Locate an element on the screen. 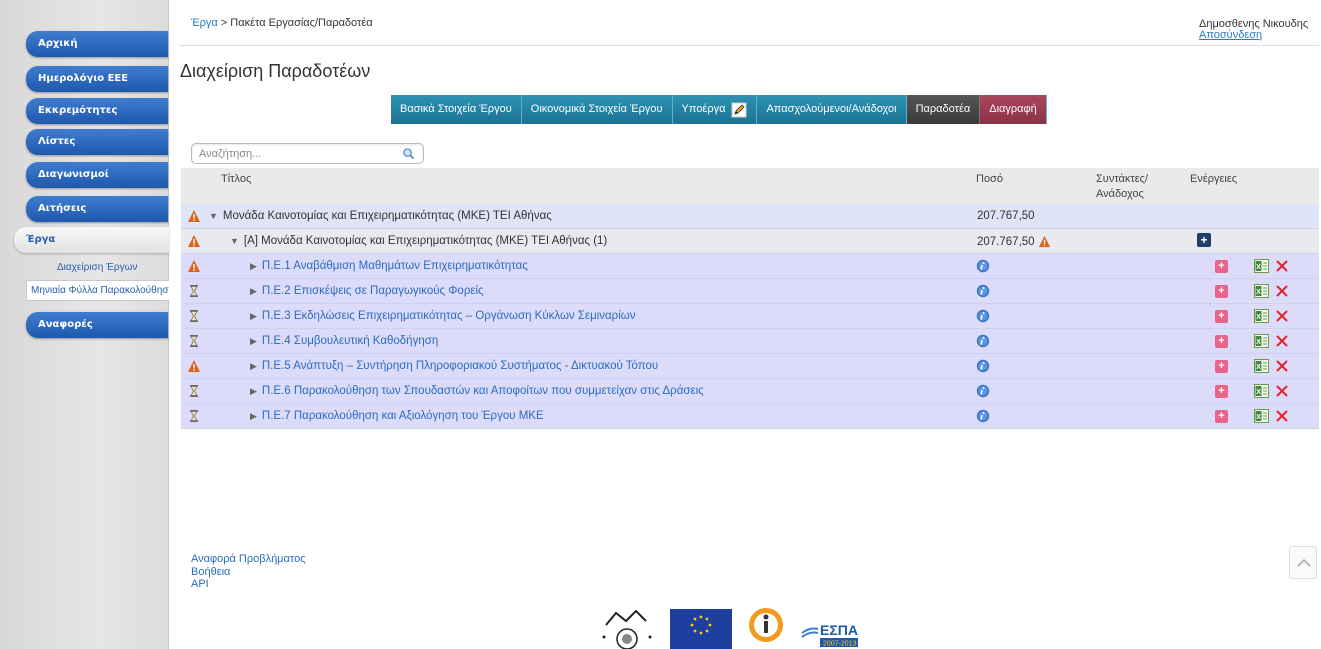 Image resolution: width=1321 pixels, height=649 pixels. group-amount: 207.767,50 is located at coordinates (1006, 216).